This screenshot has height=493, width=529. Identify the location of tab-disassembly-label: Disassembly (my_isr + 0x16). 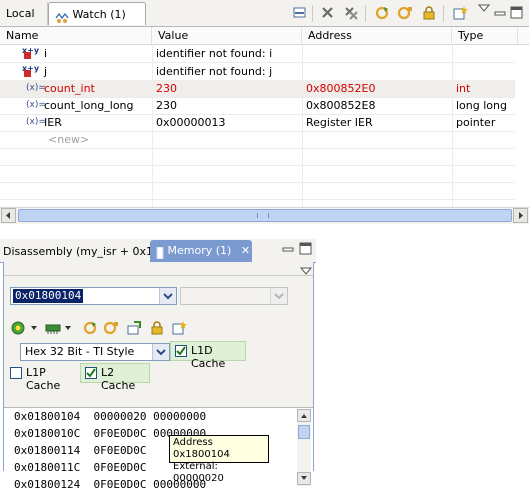
(84, 251).